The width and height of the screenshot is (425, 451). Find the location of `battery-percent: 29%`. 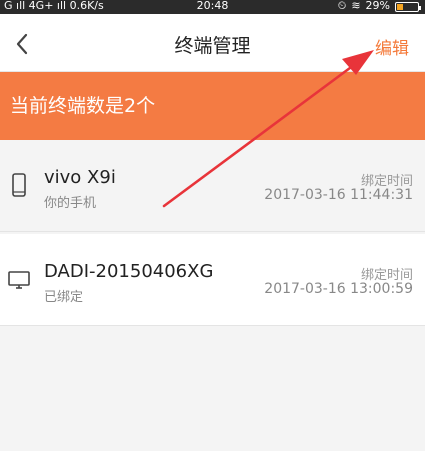

battery-percent: 29% is located at coordinates (377, 6).